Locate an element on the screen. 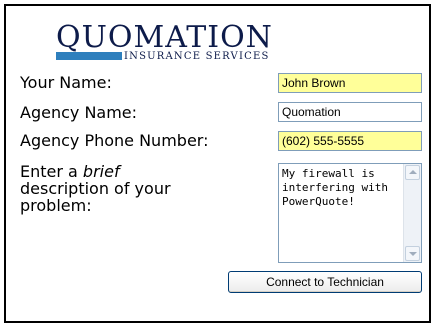 The image size is (439, 329). name-label: Your Name: is located at coordinates (66, 82).